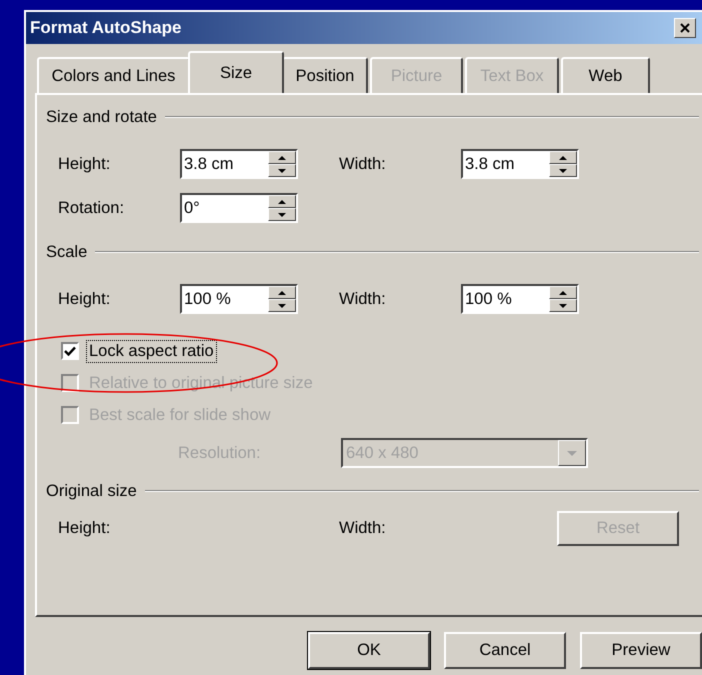  What do you see at coordinates (67, 252) in the screenshot?
I see `section-title: Scale` at bounding box center [67, 252].